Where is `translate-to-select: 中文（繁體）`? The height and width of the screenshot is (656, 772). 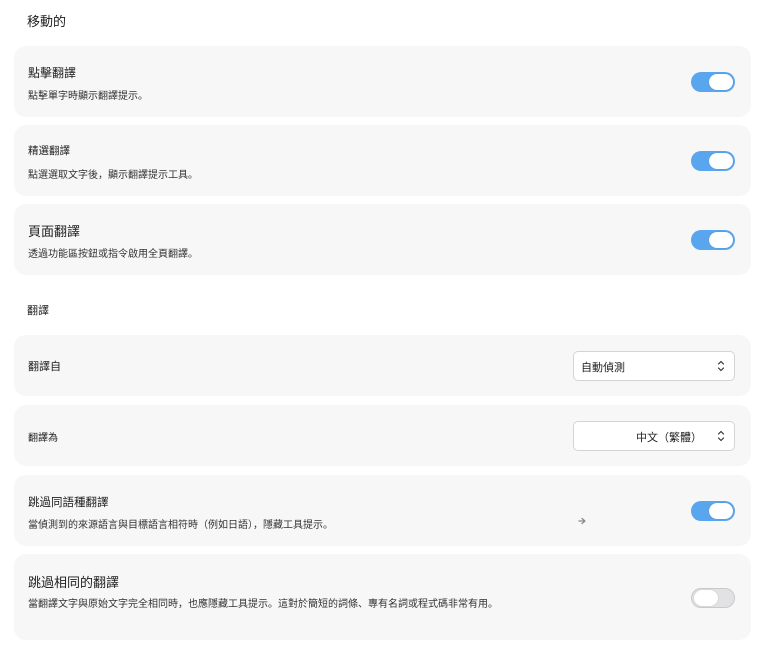
translate-to-select: 中文（繁體） is located at coordinates (654, 436).